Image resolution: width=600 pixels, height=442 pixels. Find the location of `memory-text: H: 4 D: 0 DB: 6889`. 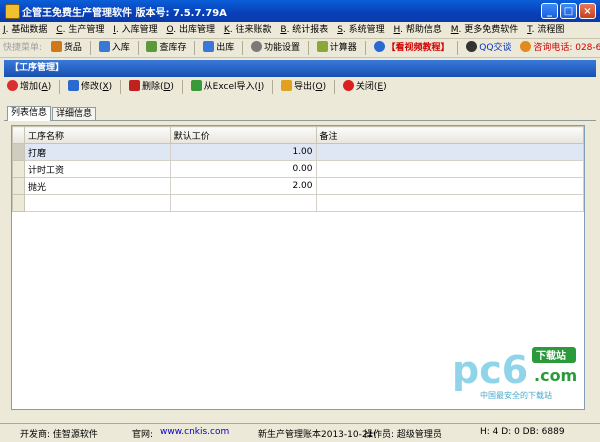

memory-text: H: 4 D: 0 DB: 6889 is located at coordinates (522, 432).